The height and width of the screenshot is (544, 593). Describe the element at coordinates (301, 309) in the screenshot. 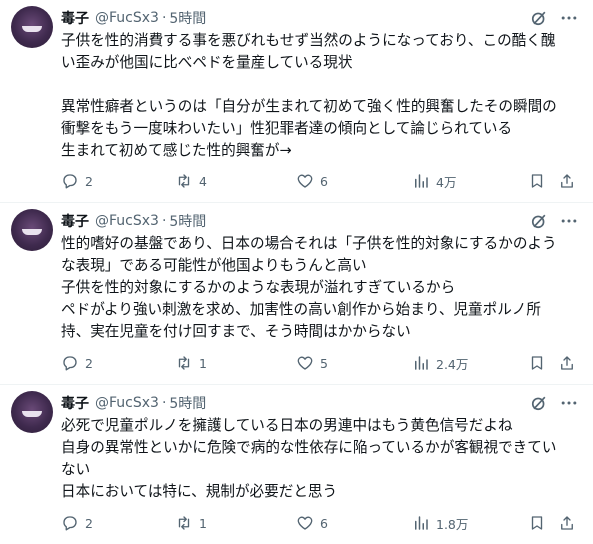

I see `tweet-text-line: ペドがより強い刺激を求め、加害性の高い創作から始まり、児童ポルノ所` at that location.